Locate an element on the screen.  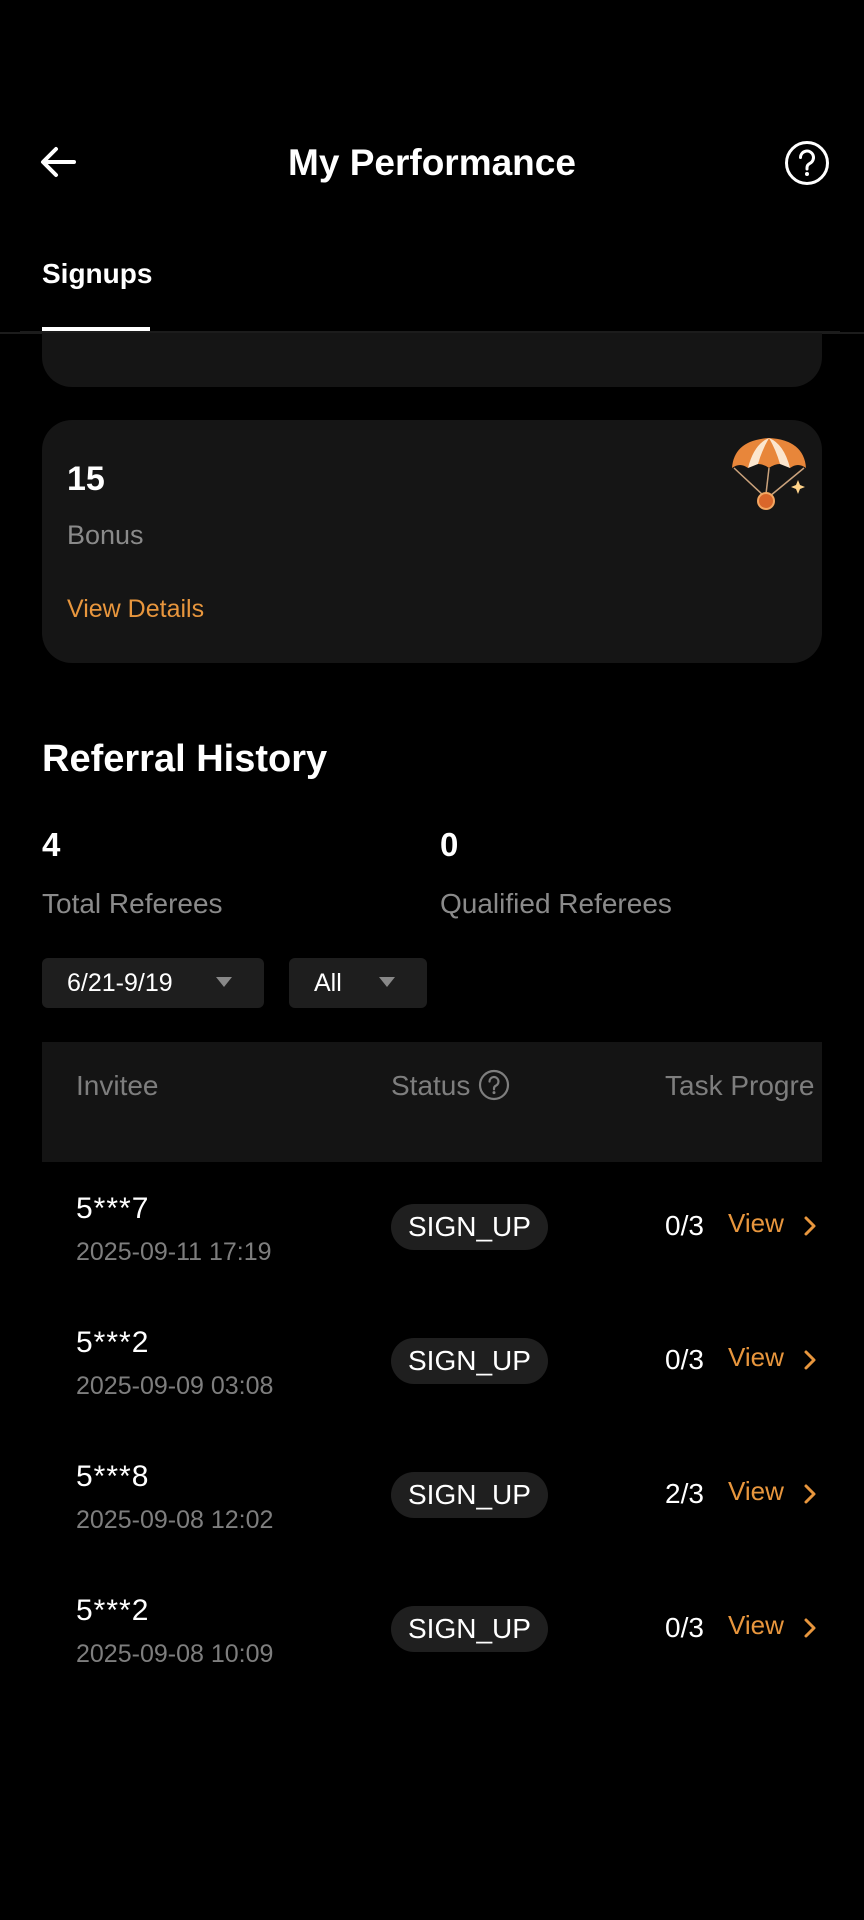
table-row: 5***7 2025-09-11 17:19 SIGN_UP 0/3 View is located at coordinates (432, 1243).